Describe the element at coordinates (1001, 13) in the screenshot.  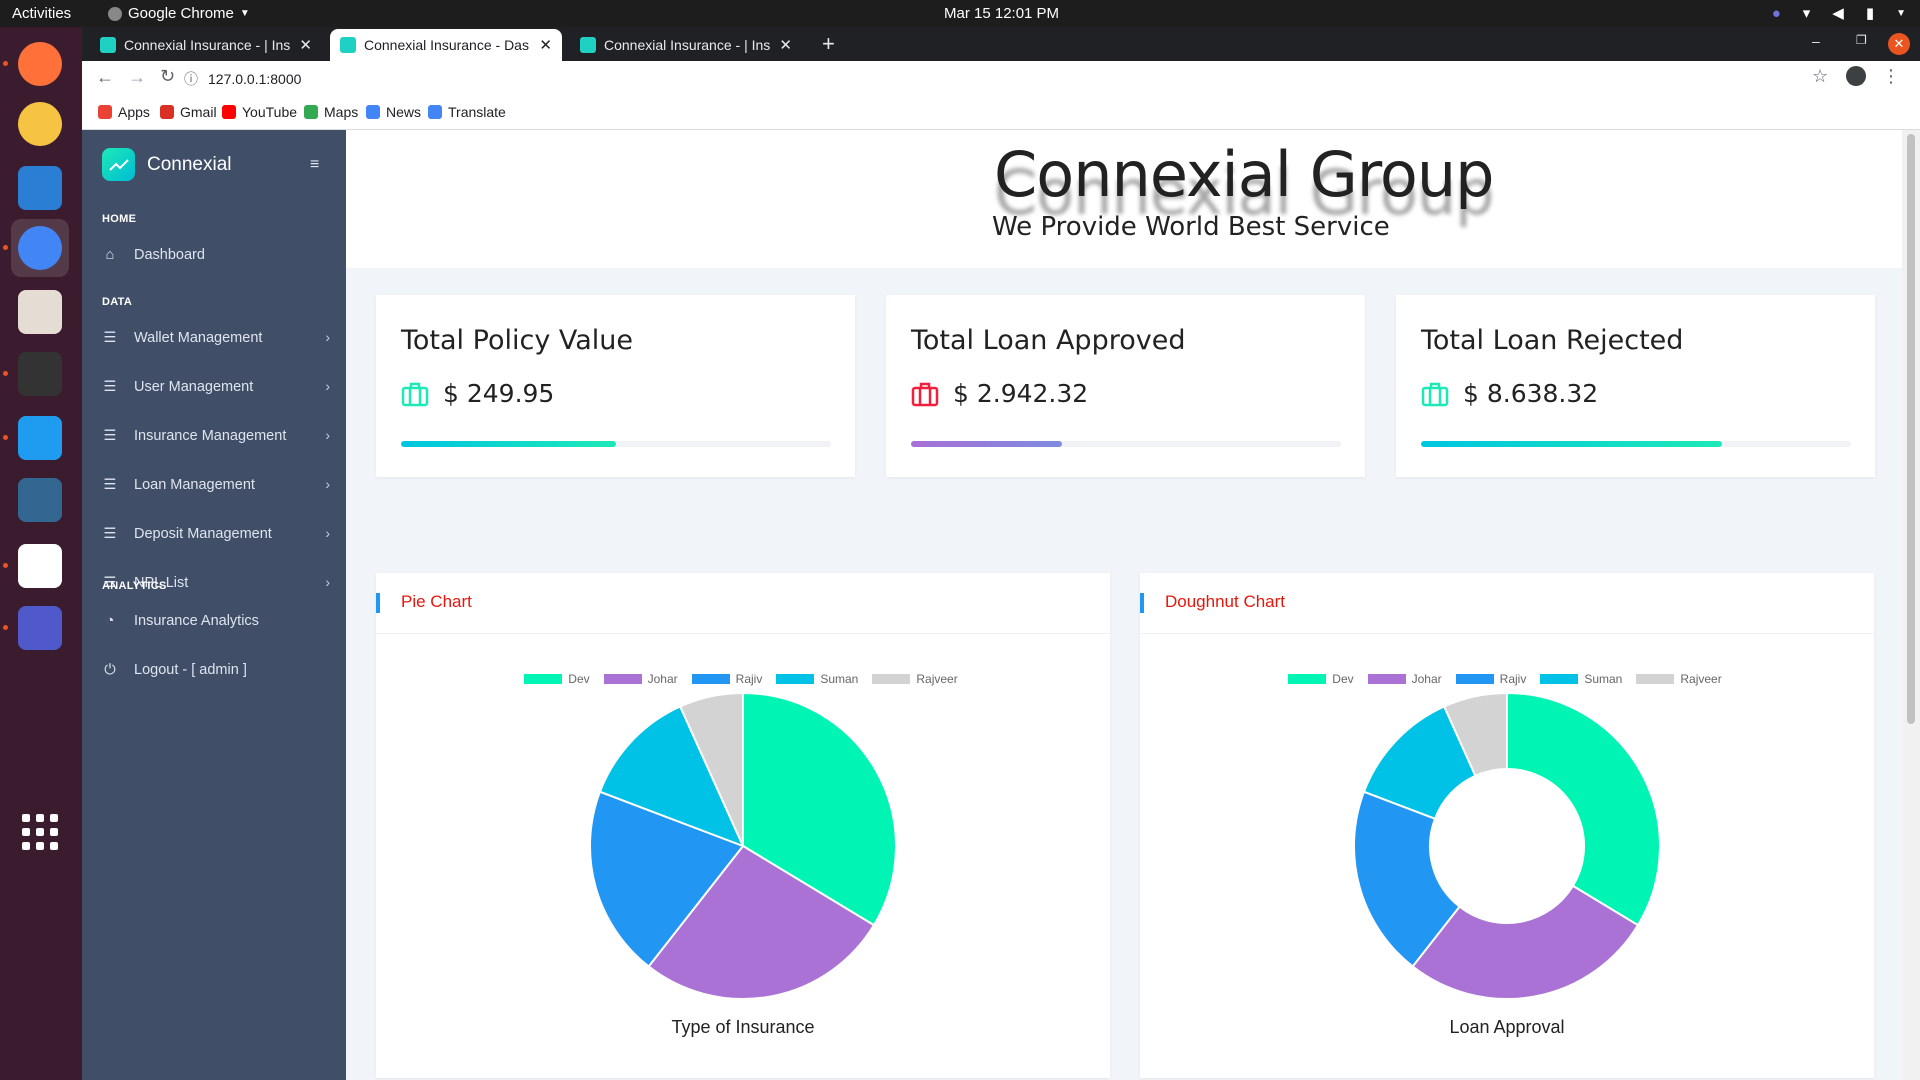
I see `clock: Mar 15 12:01 PM` at that location.